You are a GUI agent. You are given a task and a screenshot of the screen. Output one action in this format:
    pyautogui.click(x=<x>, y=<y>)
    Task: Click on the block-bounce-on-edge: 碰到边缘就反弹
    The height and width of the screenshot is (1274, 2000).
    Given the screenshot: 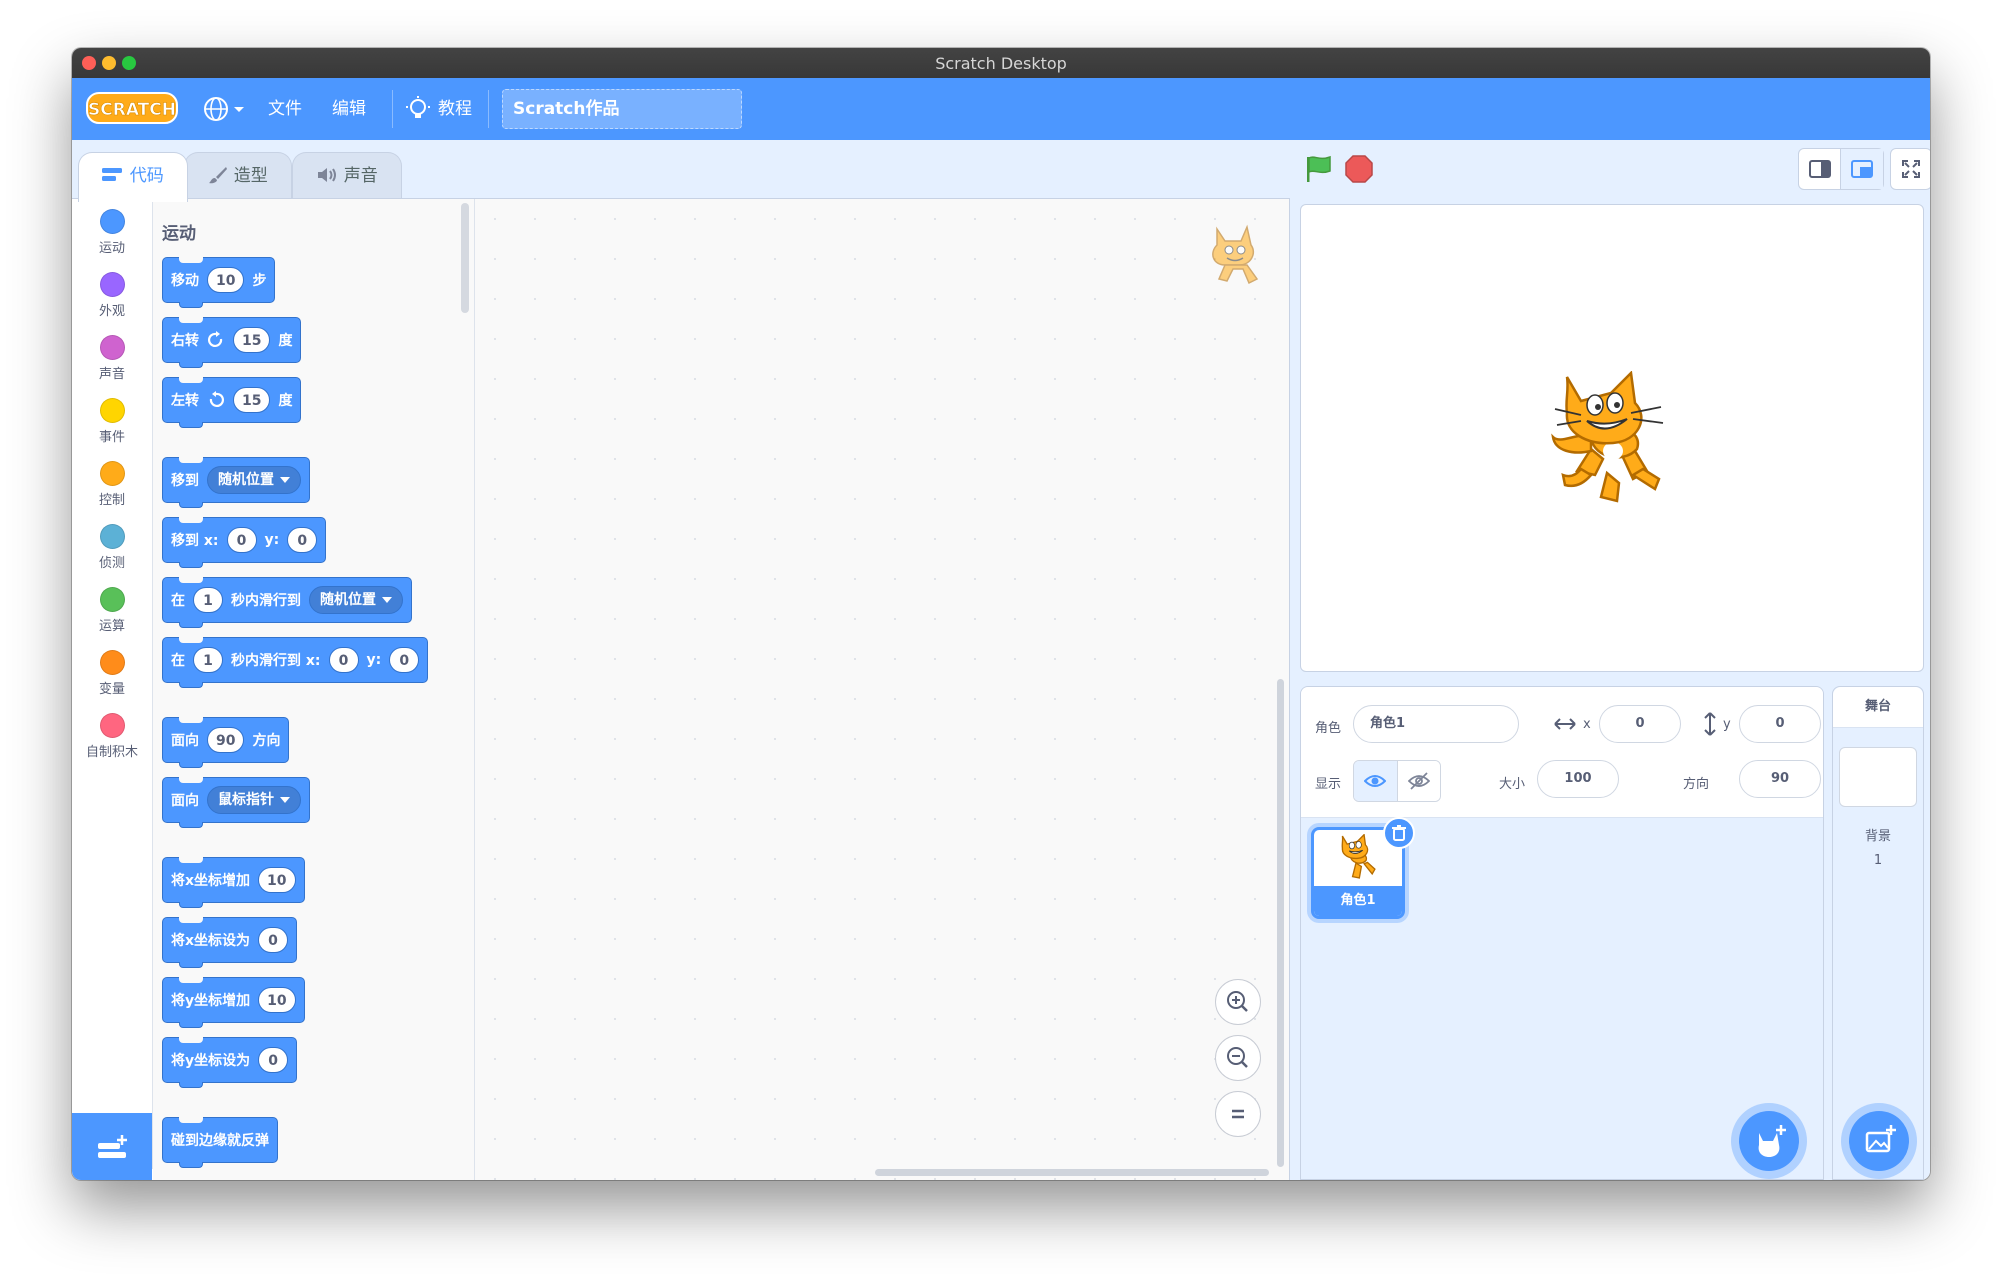 What is the action you would take?
    pyautogui.click(x=220, y=1142)
    